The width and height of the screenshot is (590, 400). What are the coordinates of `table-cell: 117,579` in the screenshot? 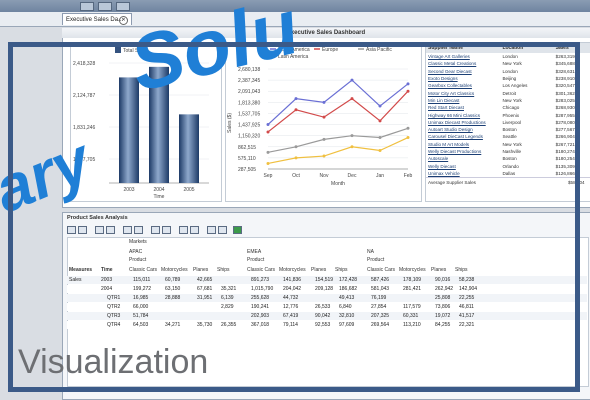 It's located at (412, 307).